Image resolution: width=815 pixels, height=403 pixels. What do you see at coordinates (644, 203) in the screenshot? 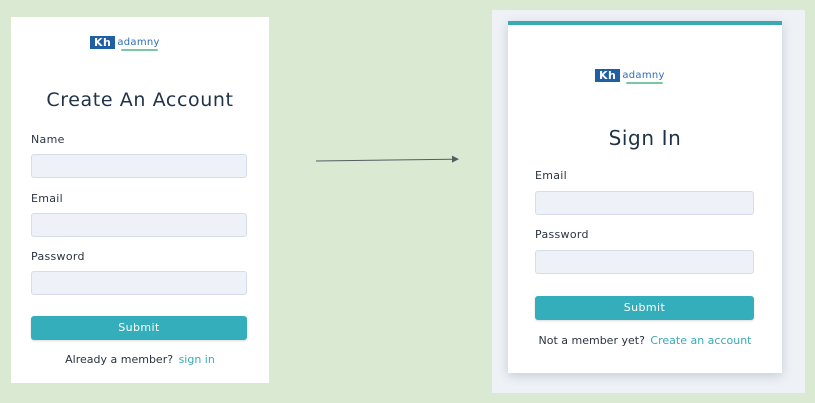
I see `signin-email-field` at bounding box center [644, 203].